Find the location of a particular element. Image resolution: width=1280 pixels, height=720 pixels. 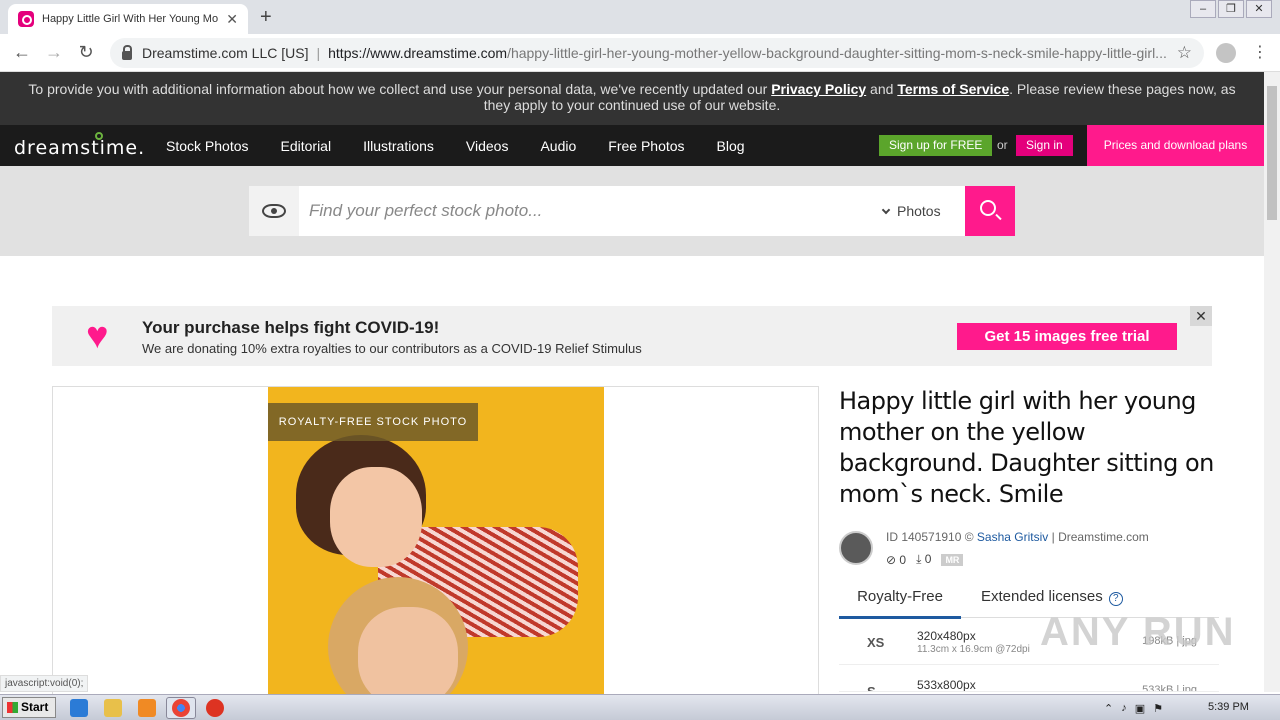

search-button is located at coordinates (990, 211).